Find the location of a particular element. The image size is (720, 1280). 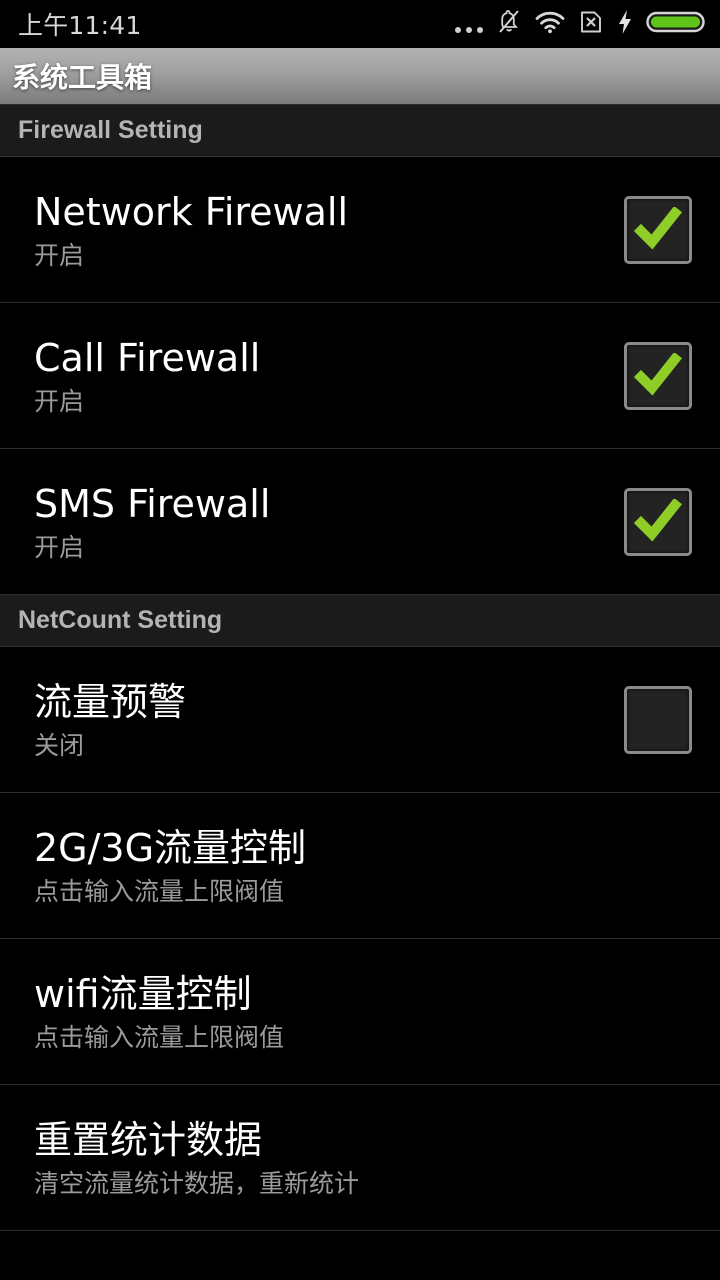

more-dots-icon is located at coordinates (469, 24).